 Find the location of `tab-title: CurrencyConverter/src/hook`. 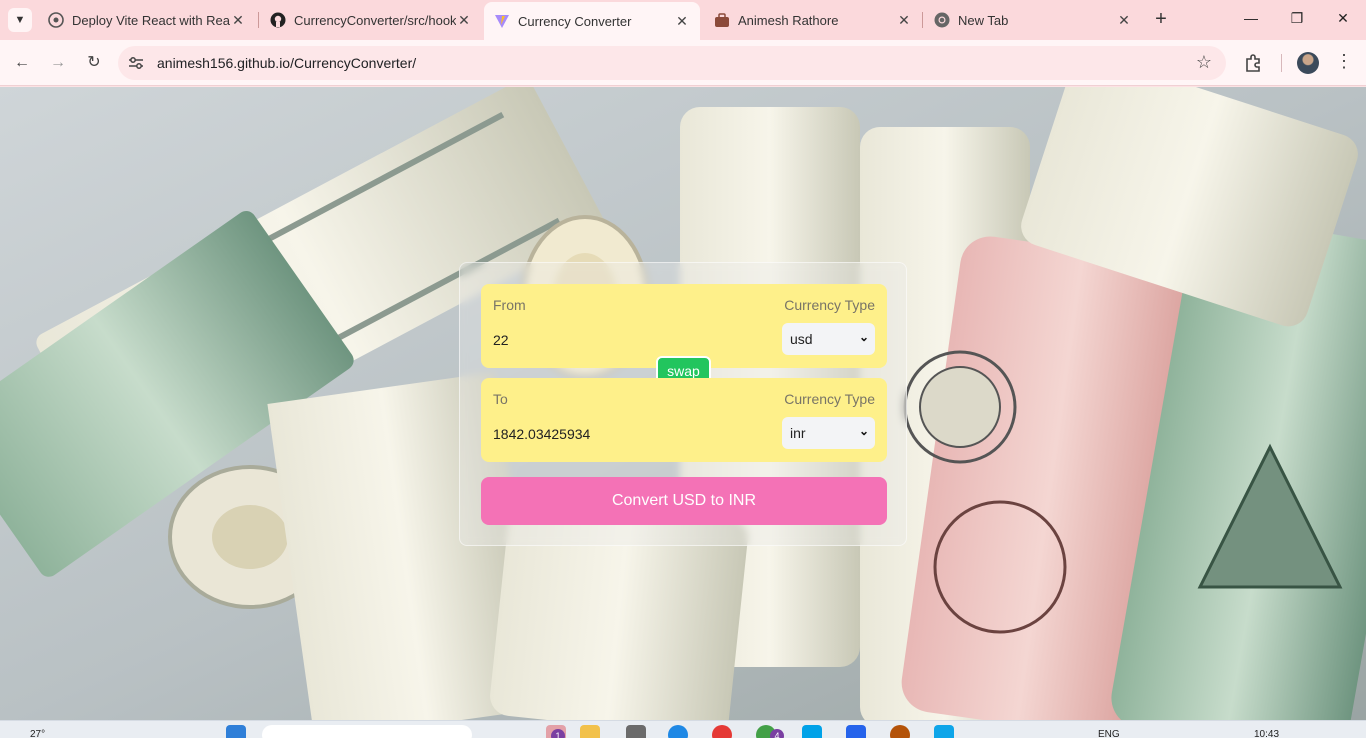

tab-title: CurrencyConverter/src/hook is located at coordinates (375, 20).